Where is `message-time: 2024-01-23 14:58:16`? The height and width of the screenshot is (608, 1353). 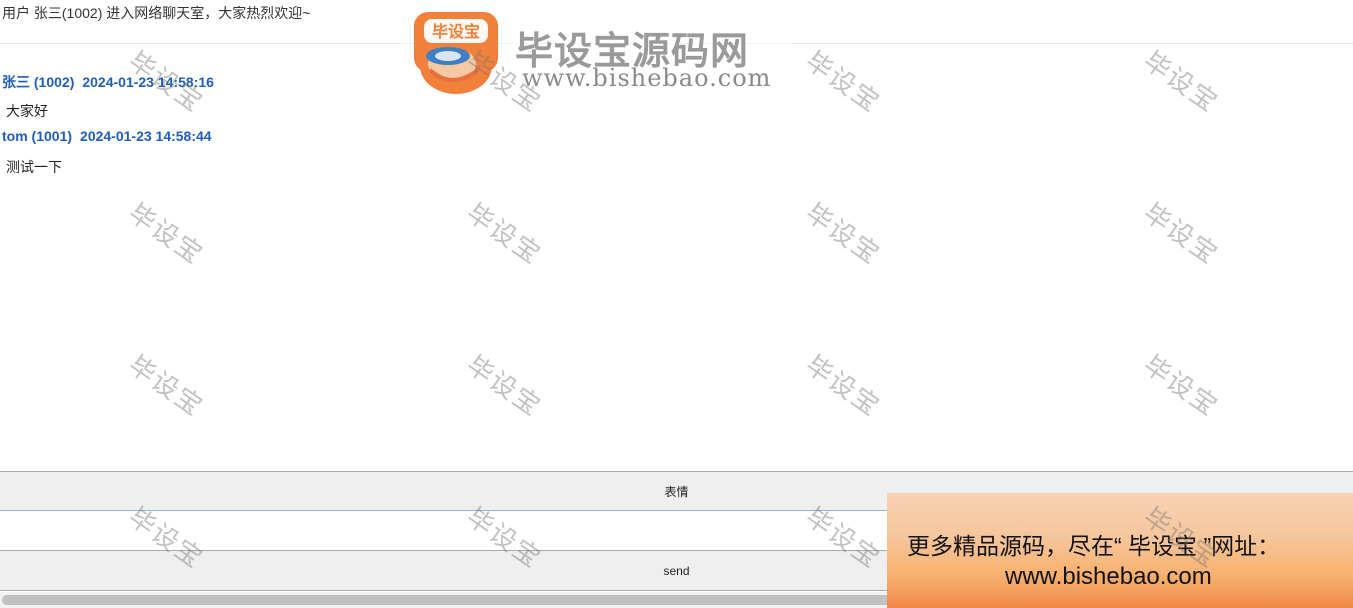
message-time: 2024-01-23 14:58:16 is located at coordinates (148, 82).